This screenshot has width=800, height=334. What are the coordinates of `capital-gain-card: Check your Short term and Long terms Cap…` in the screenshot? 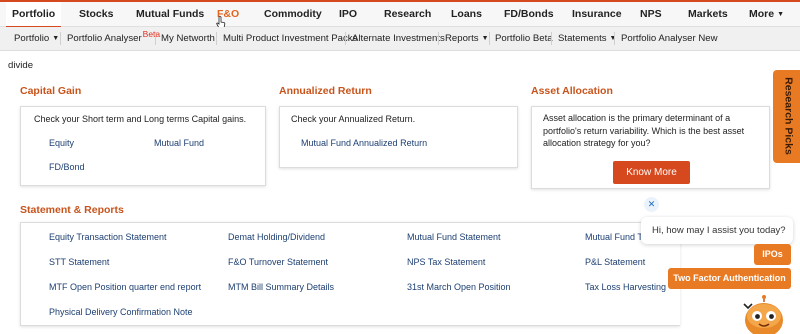 It's located at (143, 146).